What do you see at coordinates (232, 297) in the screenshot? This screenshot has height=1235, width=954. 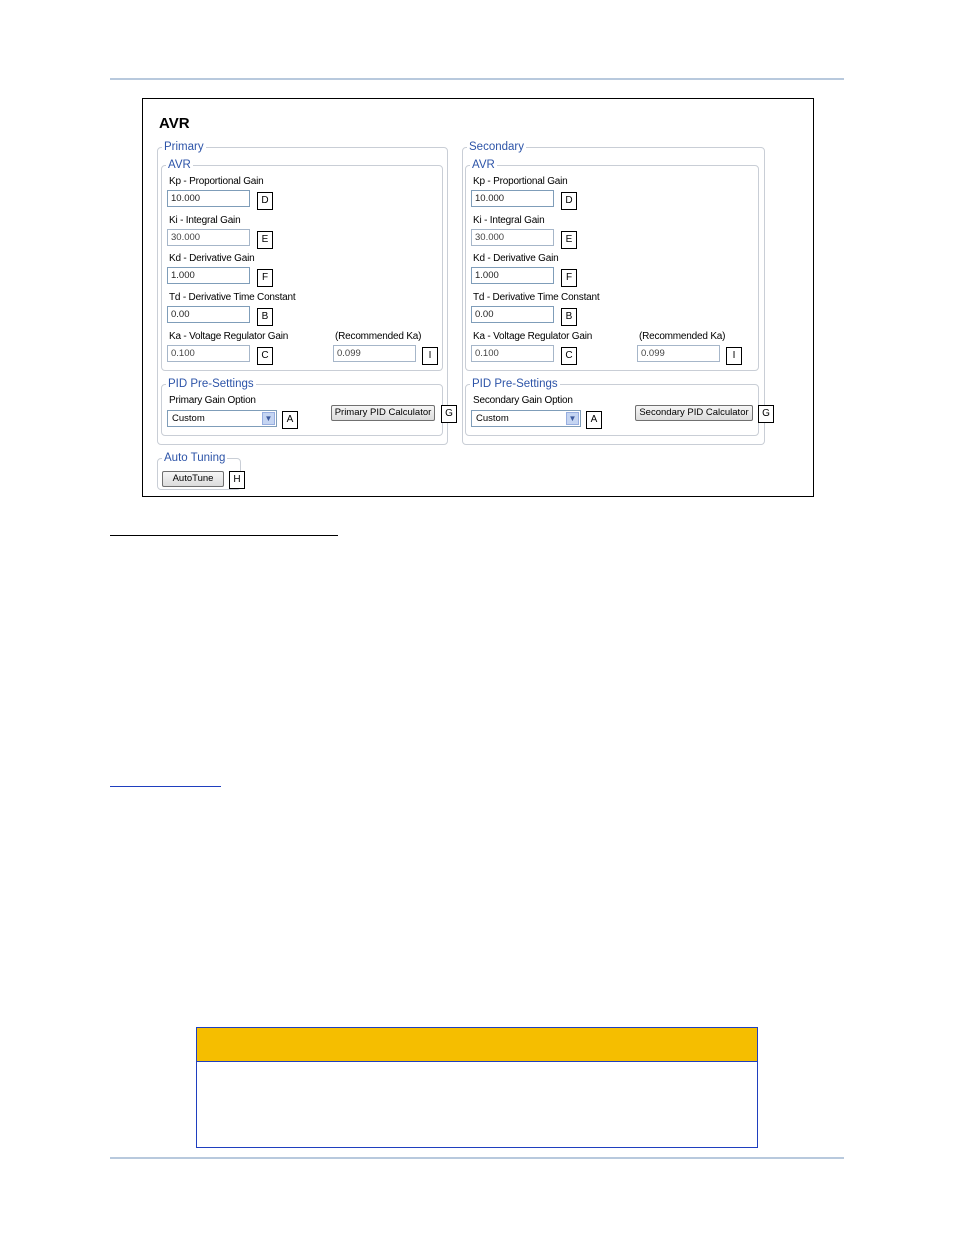 I see `primary-td-label: Td - Derivative Time Constant` at bounding box center [232, 297].